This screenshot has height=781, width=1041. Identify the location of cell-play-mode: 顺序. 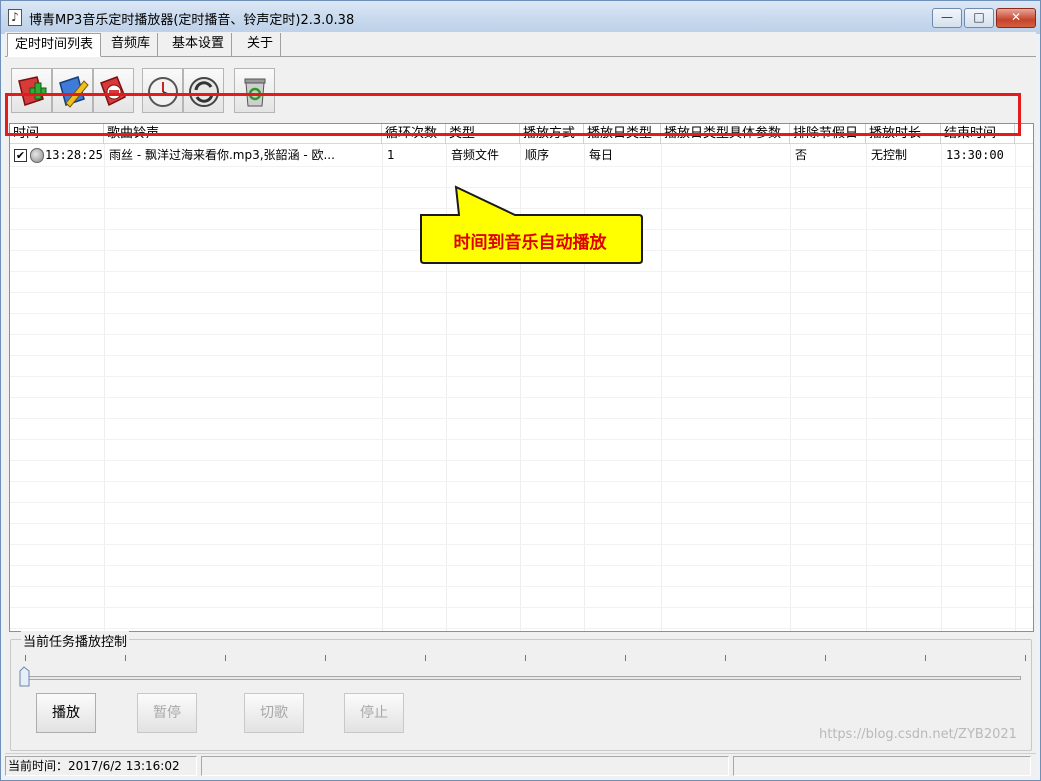
(537, 155).